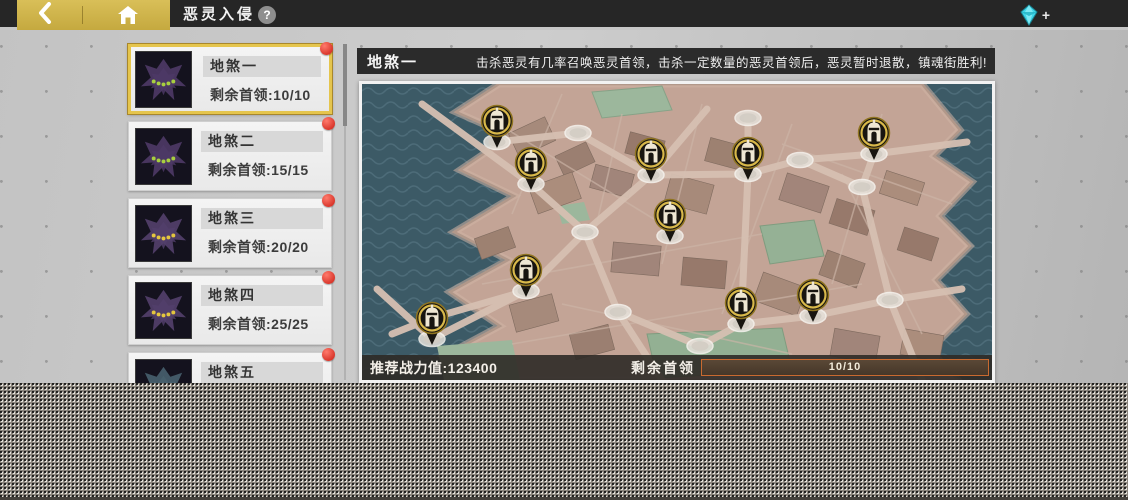 The height and width of the screenshot is (500, 1128). What do you see at coordinates (231, 154) in the screenshot?
I see `stage-list-item: 地煞二 剩余首领:15/15` at bounding box center [231, 154].